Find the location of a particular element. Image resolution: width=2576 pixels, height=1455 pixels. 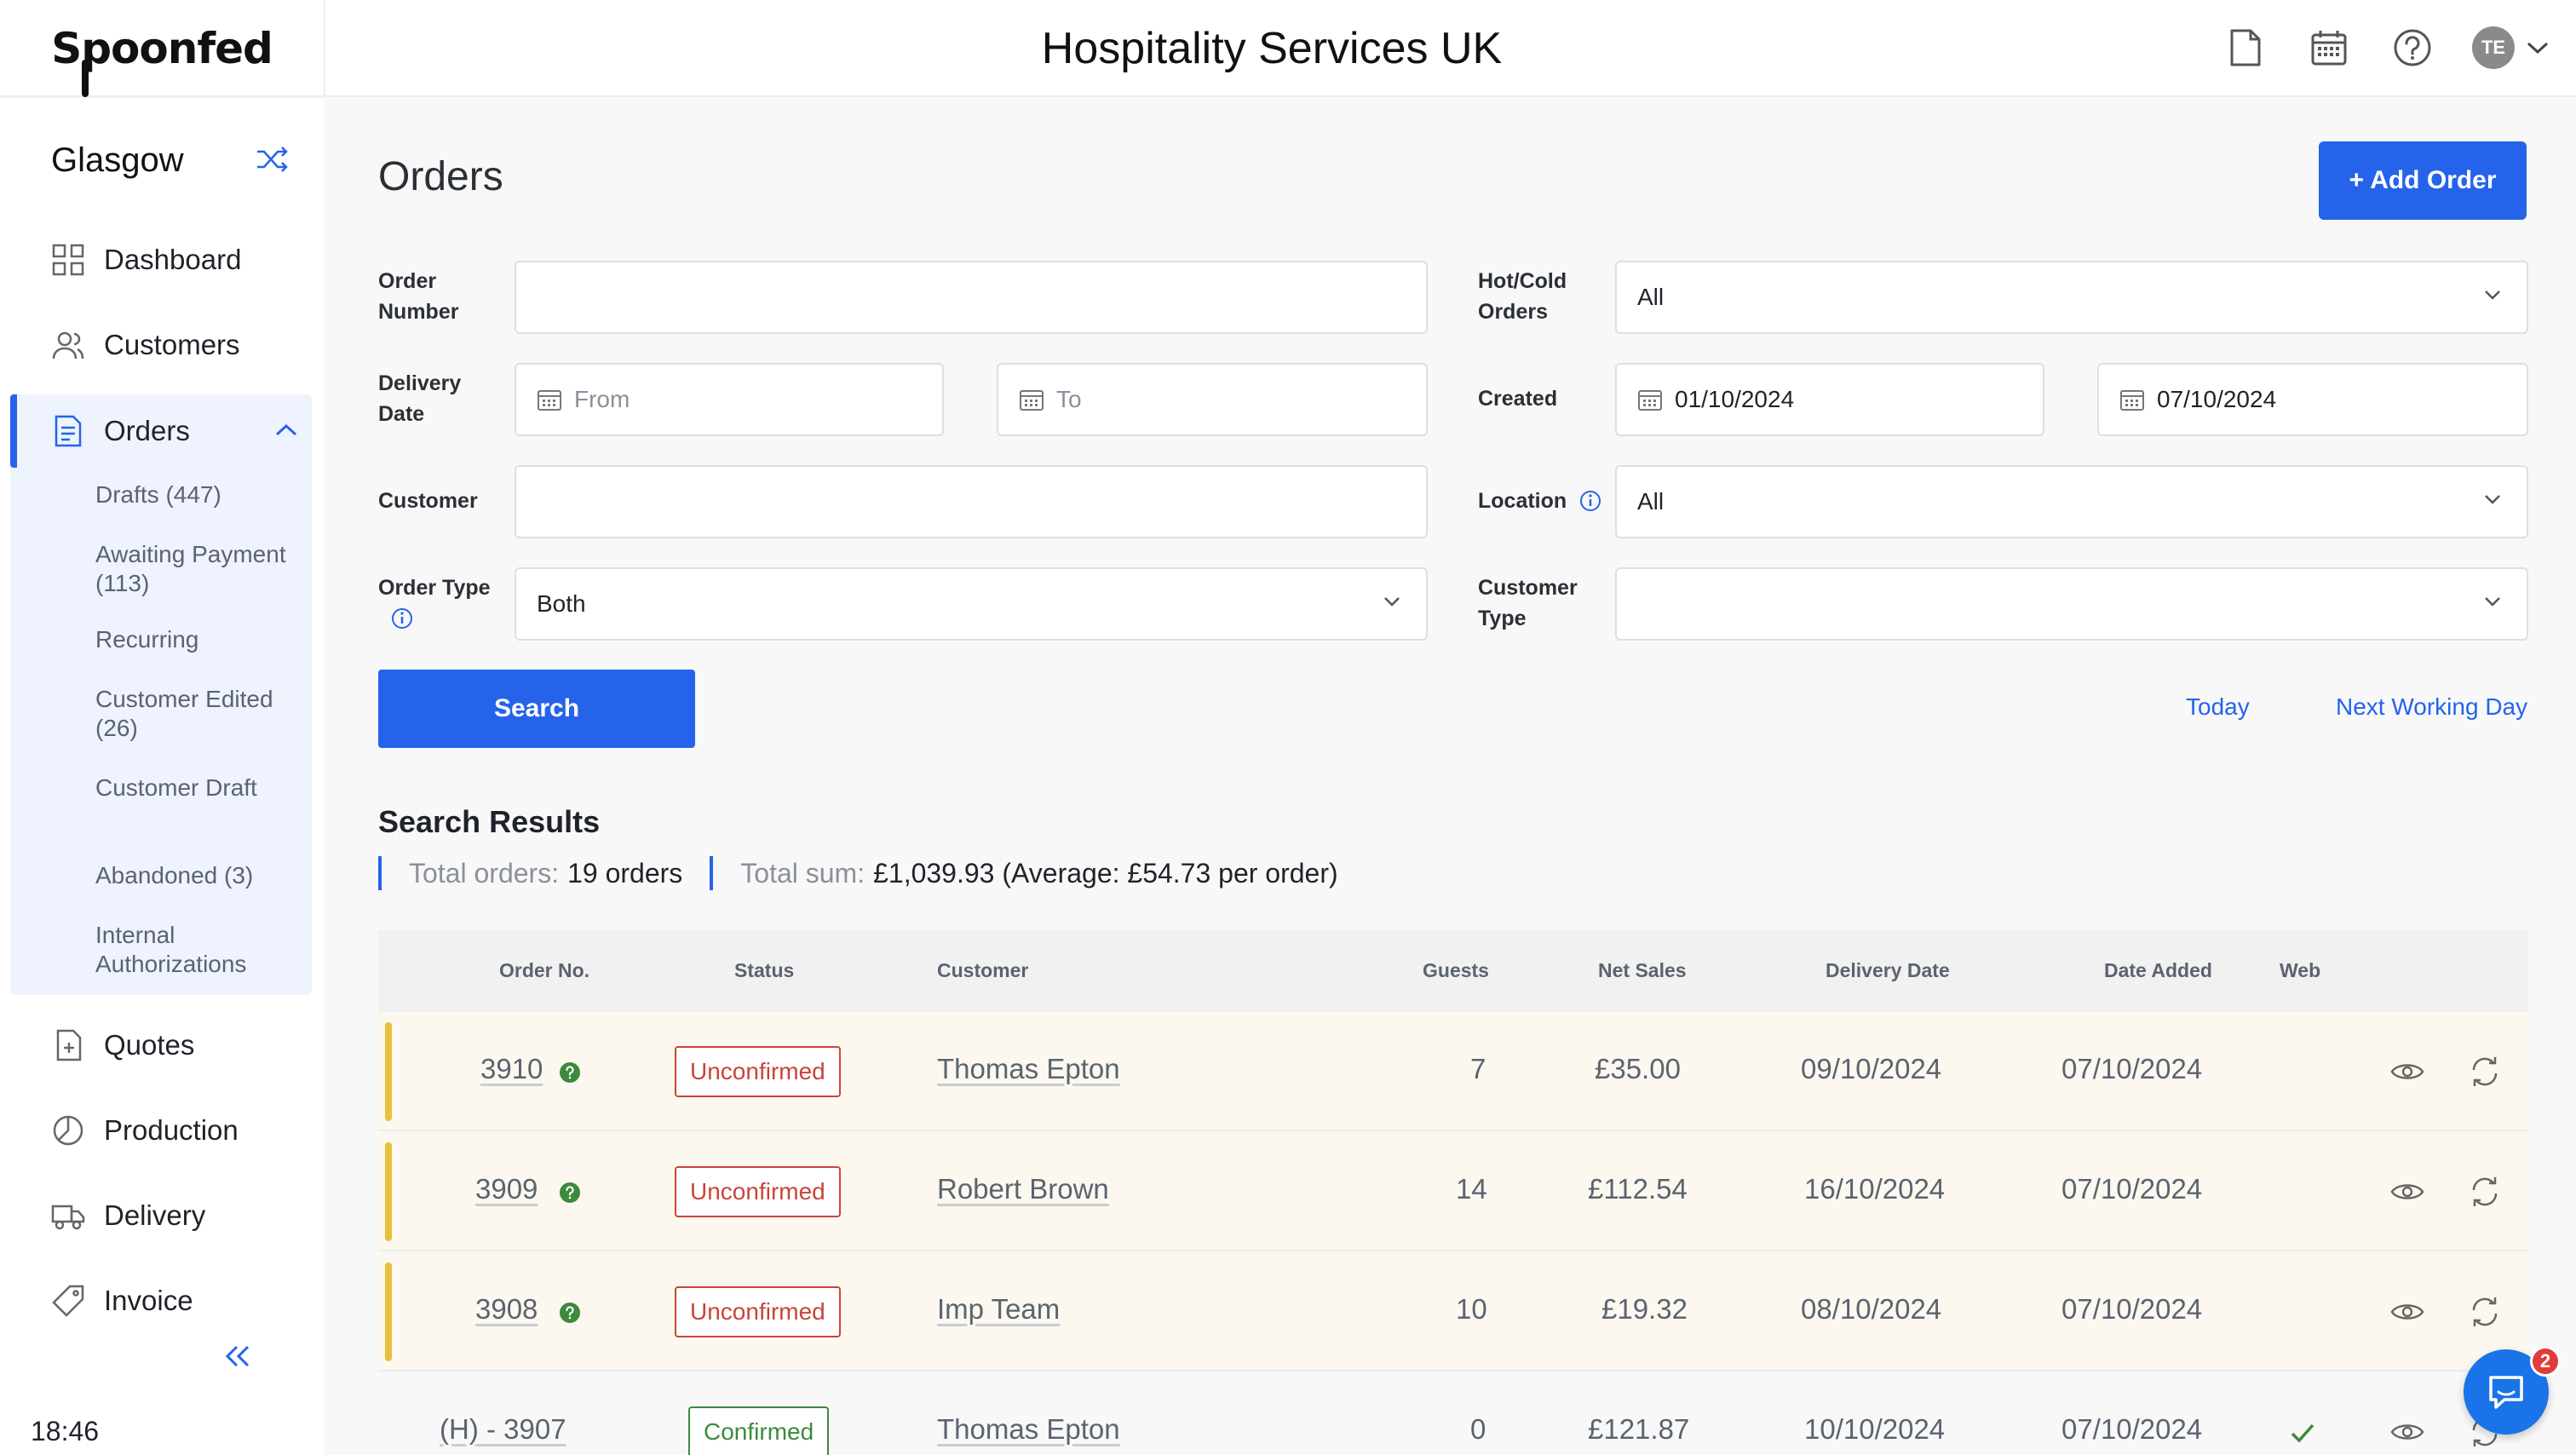

chevron-up-icon is located at coordinates (286, 430).